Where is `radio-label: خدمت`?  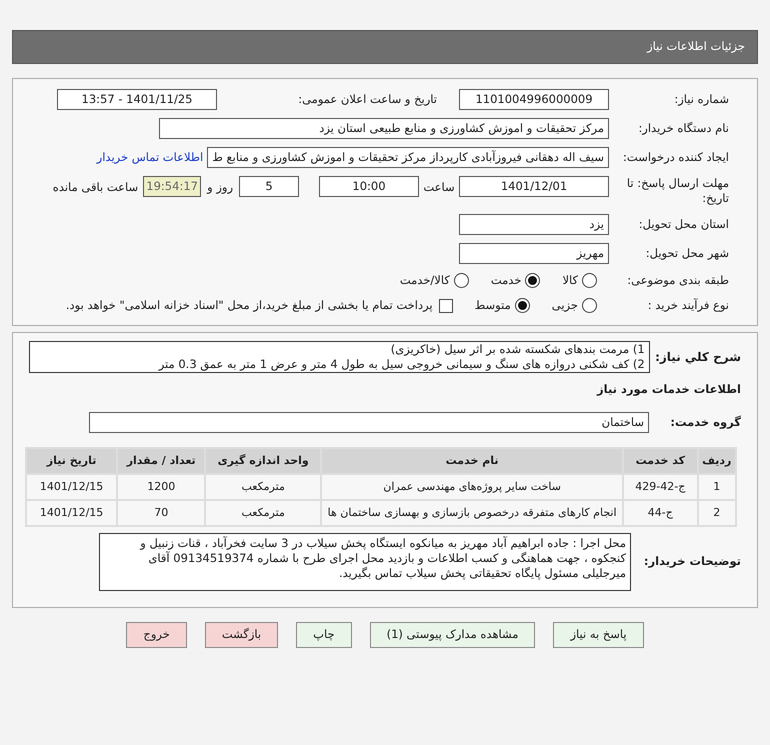
radio-label: خدمت is located at coordinates (506, 280).